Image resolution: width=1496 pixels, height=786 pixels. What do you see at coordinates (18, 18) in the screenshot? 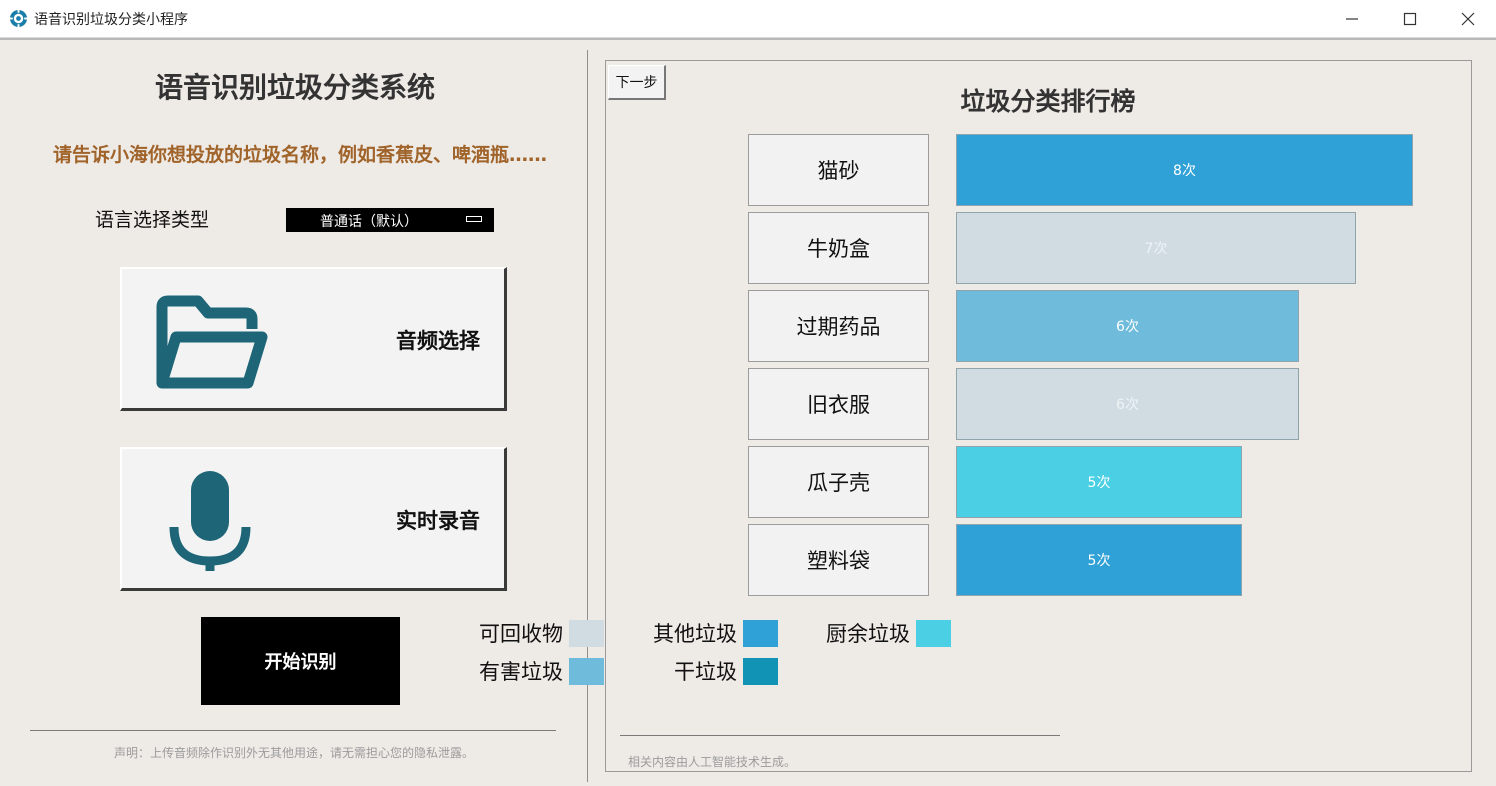
I see `app-icon` at bounding box center [18, 18].